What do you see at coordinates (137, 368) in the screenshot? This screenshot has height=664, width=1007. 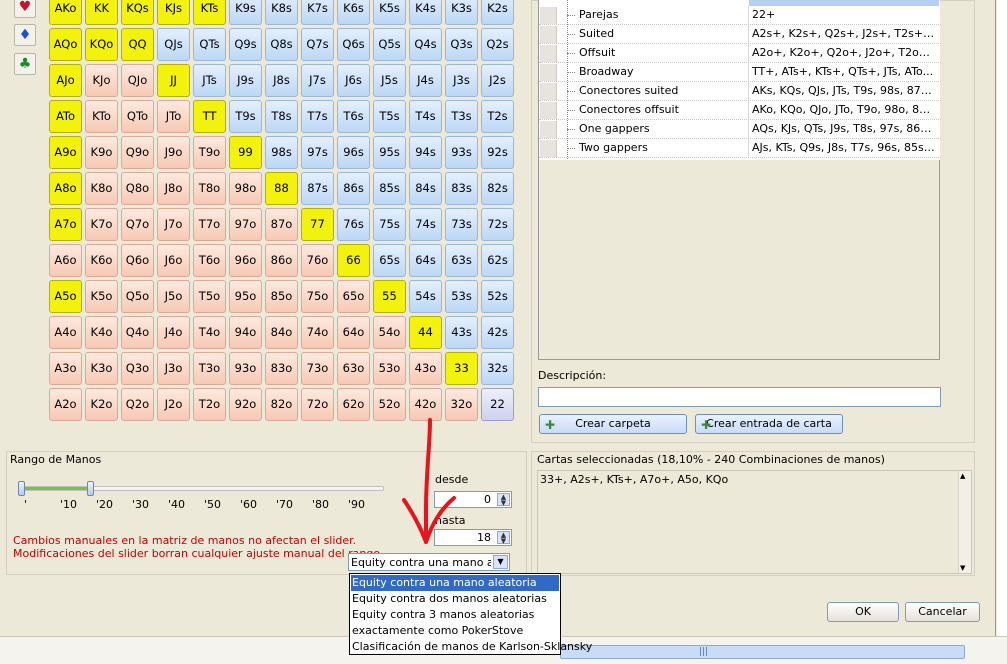 I see `hand-cell: Q3o` at bounding box center [137, 368].